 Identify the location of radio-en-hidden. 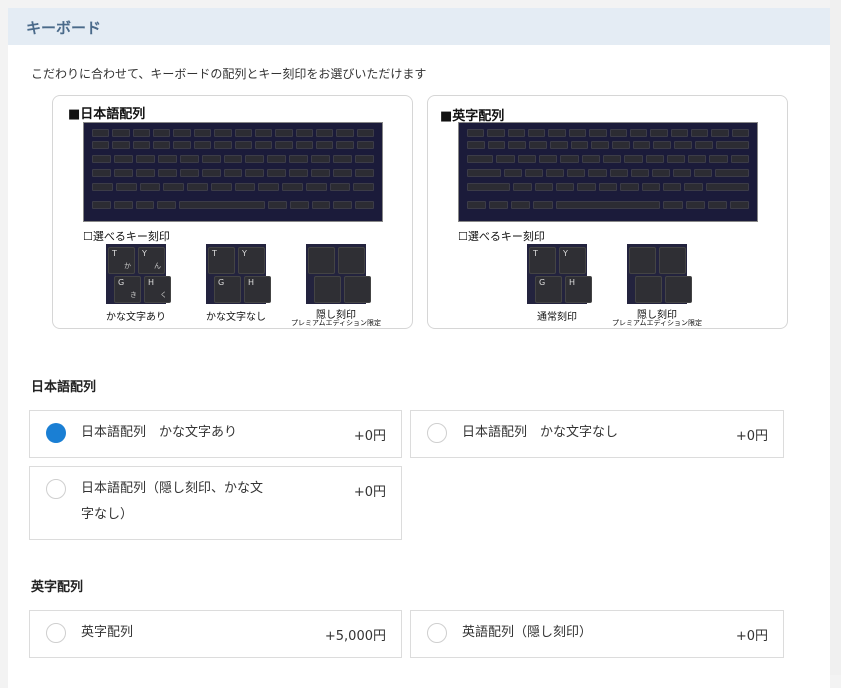
(437, 633).